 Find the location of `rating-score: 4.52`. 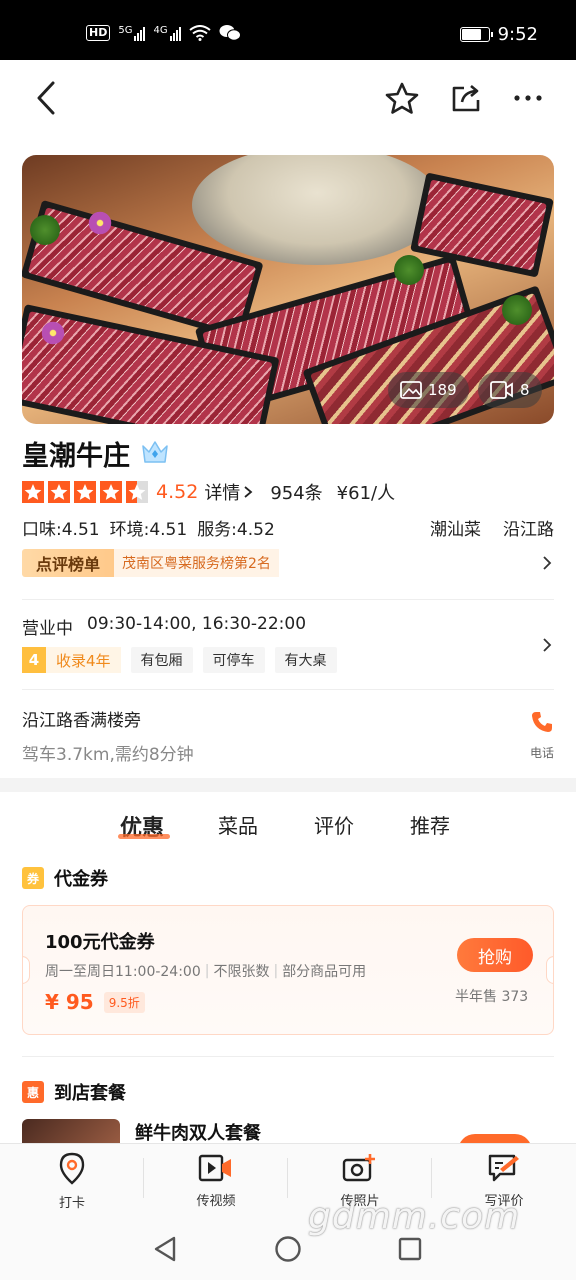

rating-score: 4.52 is located at coordinates (177, 492).